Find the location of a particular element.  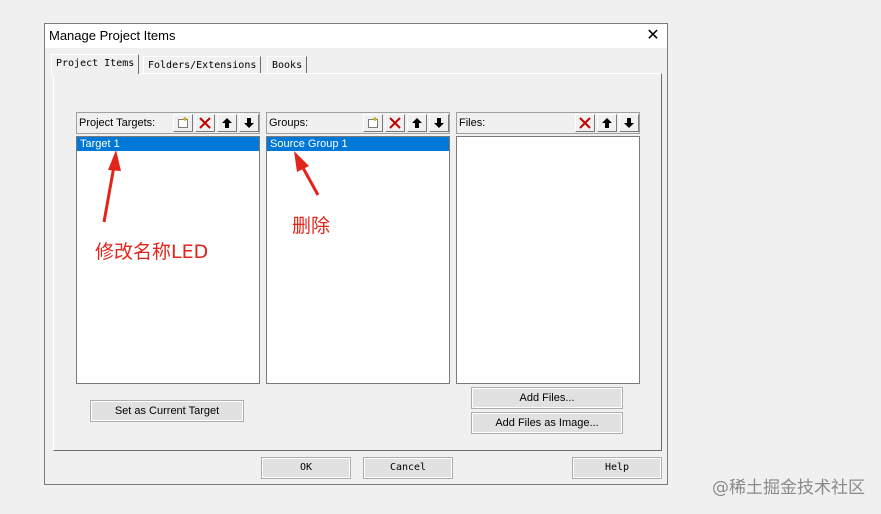

delete-annotation: 删除 is located at coordinates (311, 226).